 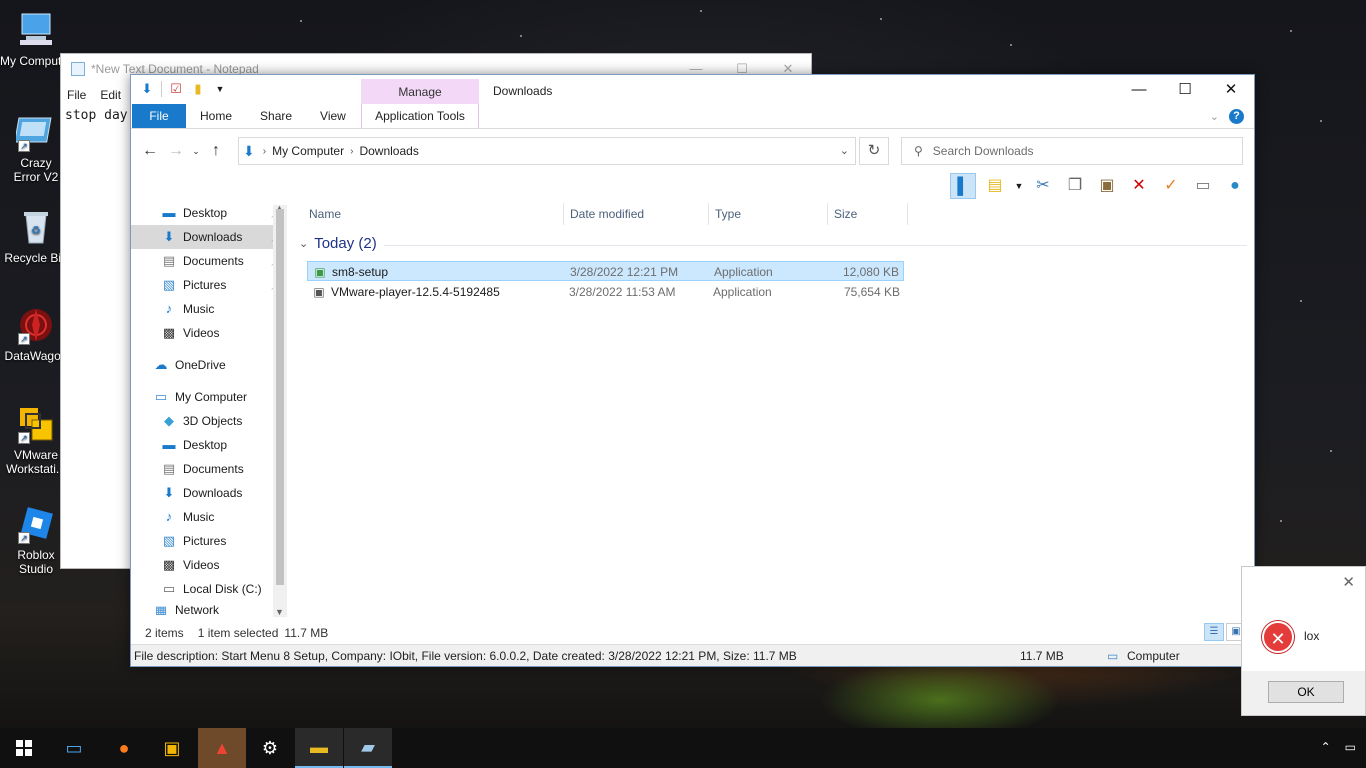 I want to click on tab-share: Share, so click(x=276, y=116).